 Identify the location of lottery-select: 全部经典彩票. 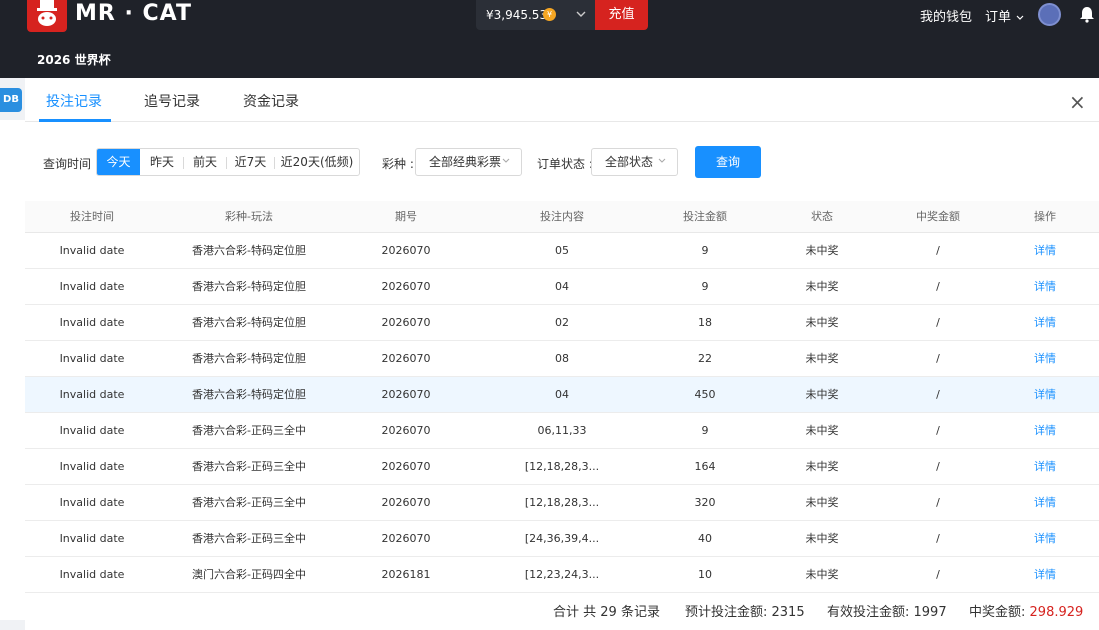
(468, 162).